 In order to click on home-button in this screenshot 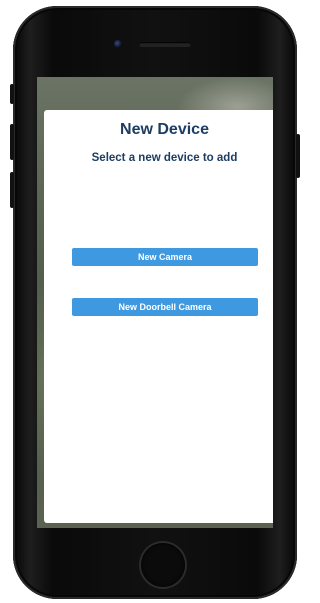, I will do `click(163, 565)`.